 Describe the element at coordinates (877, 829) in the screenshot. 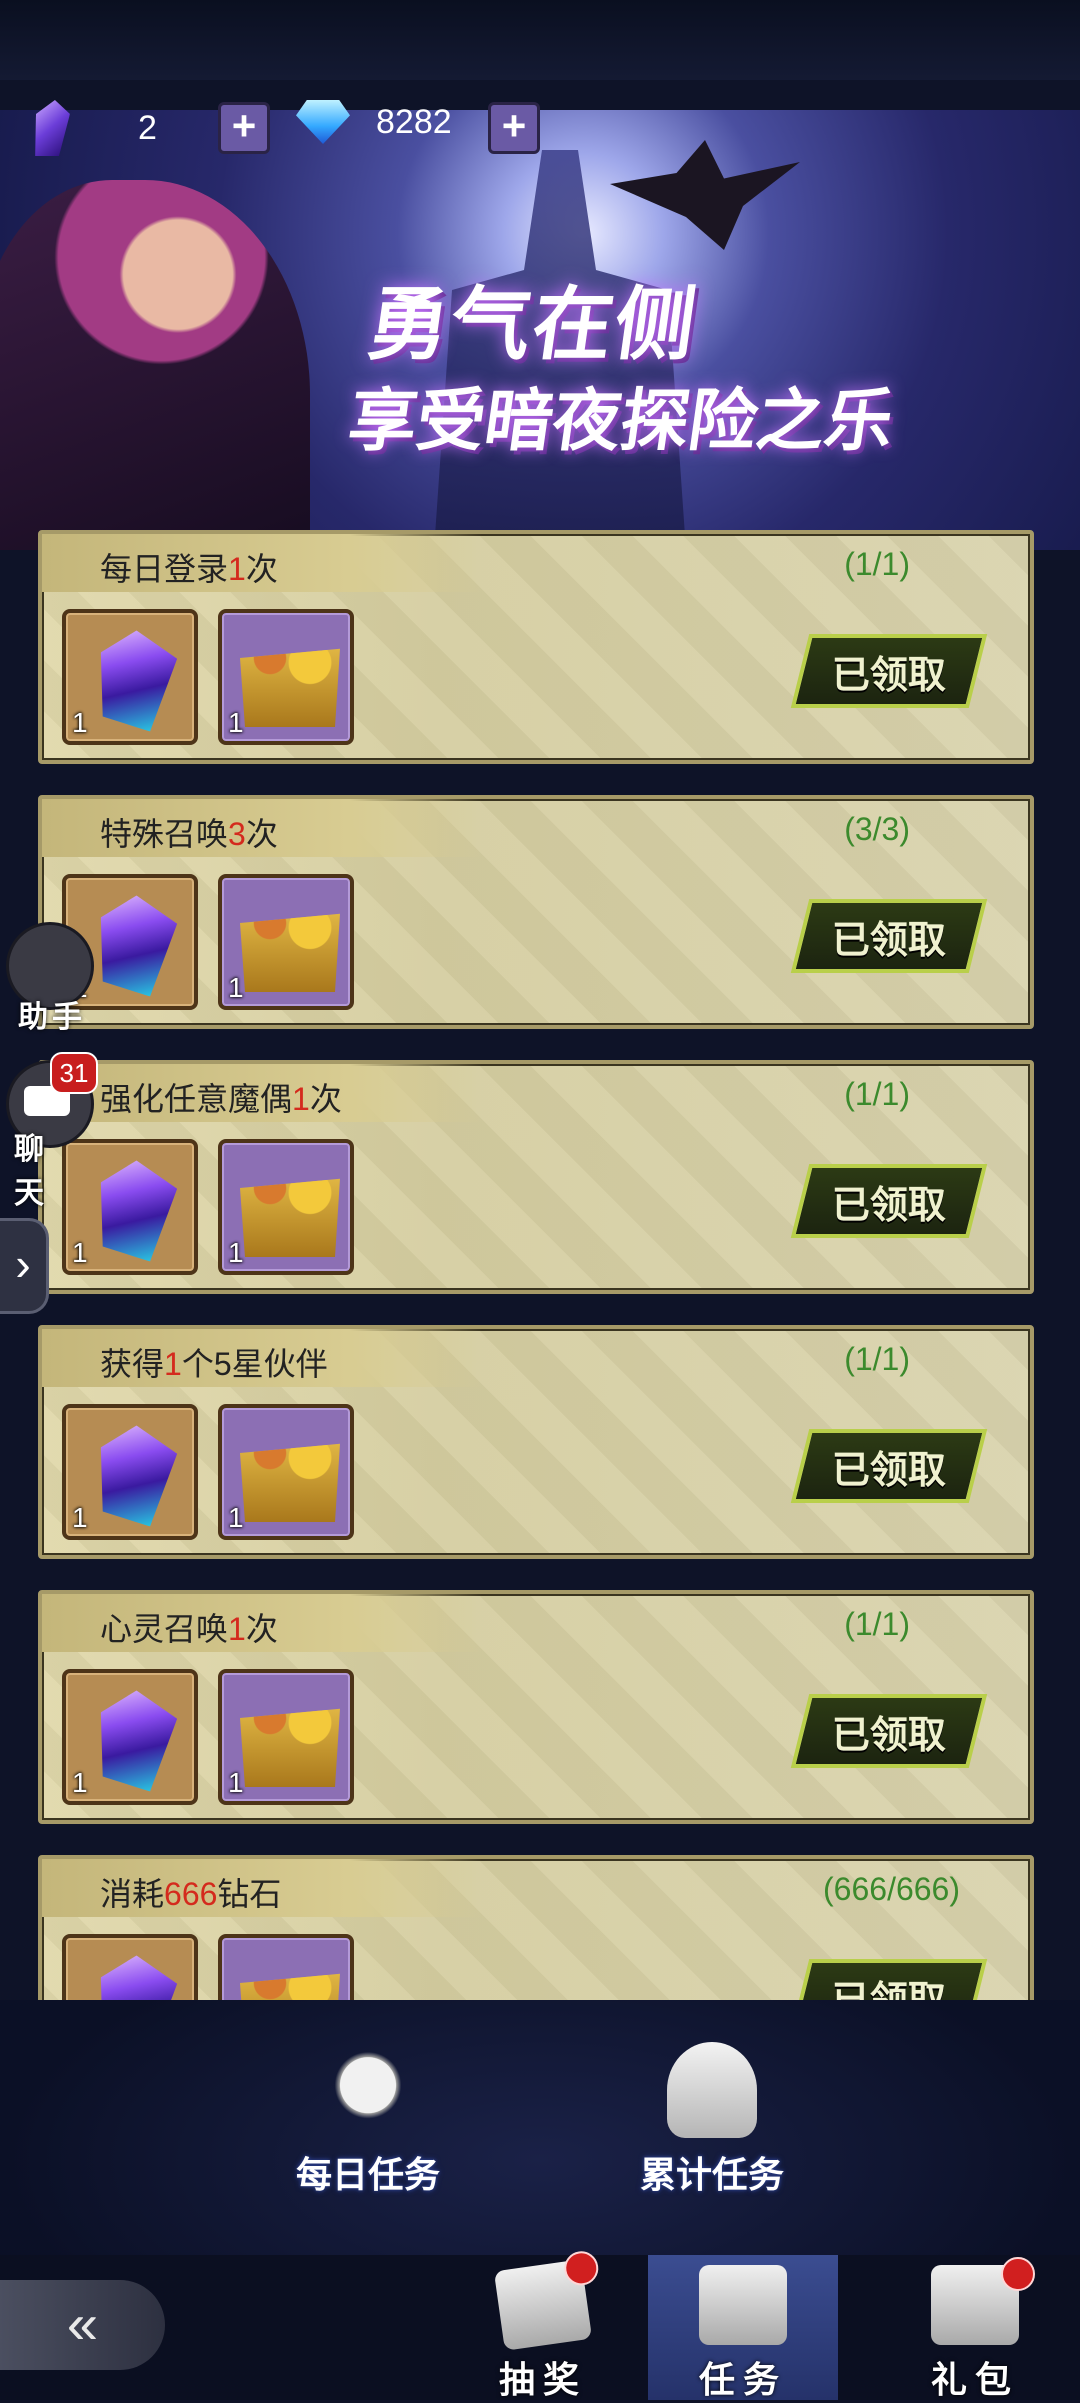

I see `task-progress: (3/3)` at that location.